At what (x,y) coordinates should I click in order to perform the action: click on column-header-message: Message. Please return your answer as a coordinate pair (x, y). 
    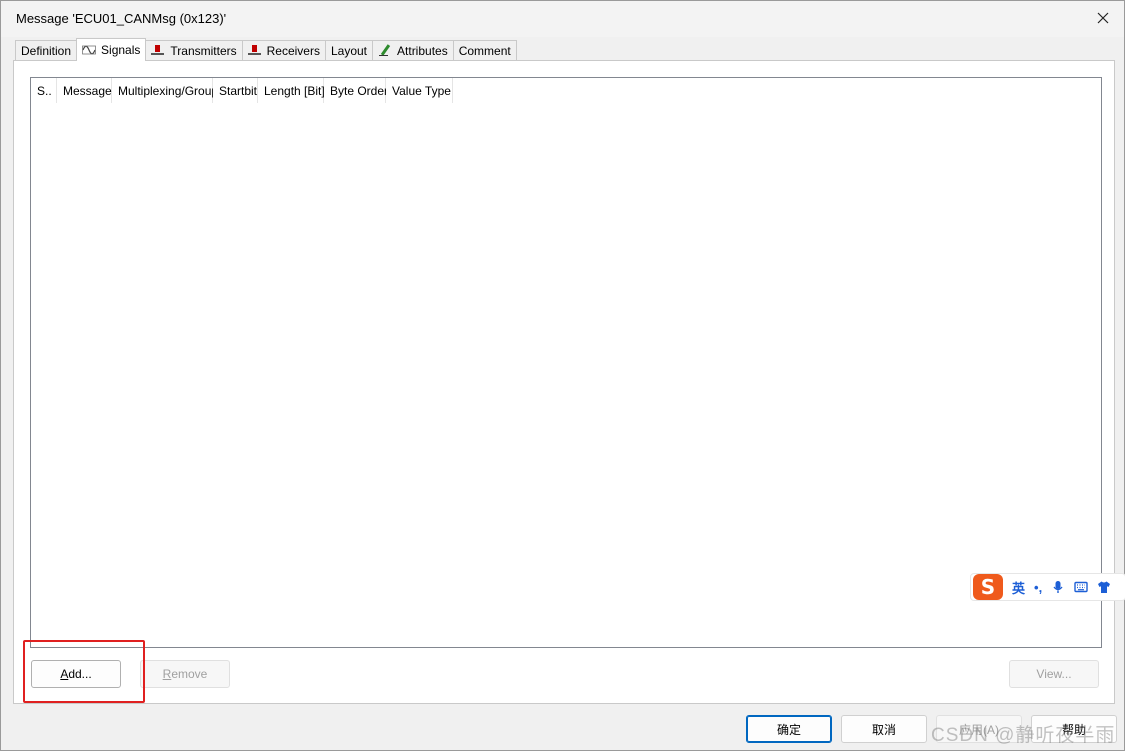
    Looking at the image, I should click on (84, 90).